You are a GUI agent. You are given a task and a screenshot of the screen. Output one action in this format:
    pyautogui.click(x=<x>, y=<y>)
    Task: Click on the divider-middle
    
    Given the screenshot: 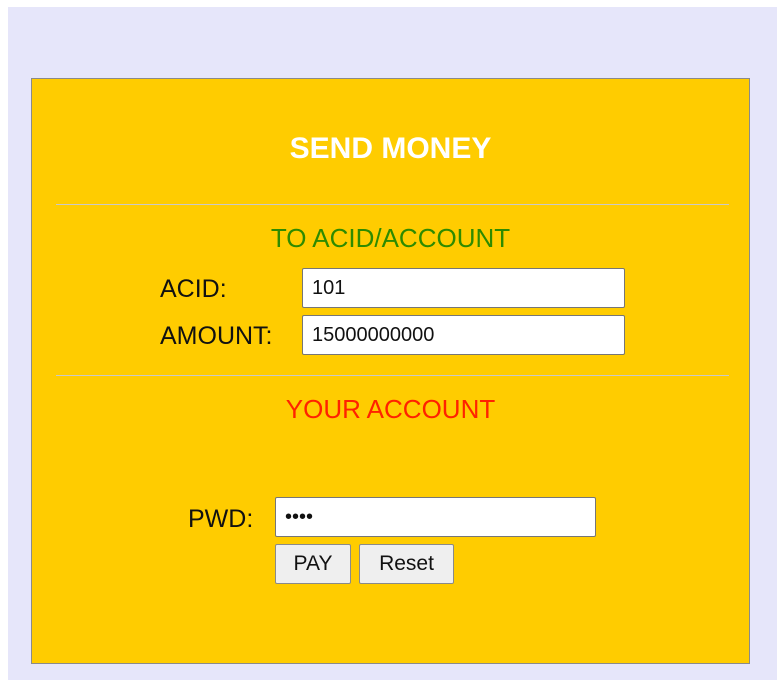 What is the action you would take?
    pyautogui.click(x=392, y=375)
    